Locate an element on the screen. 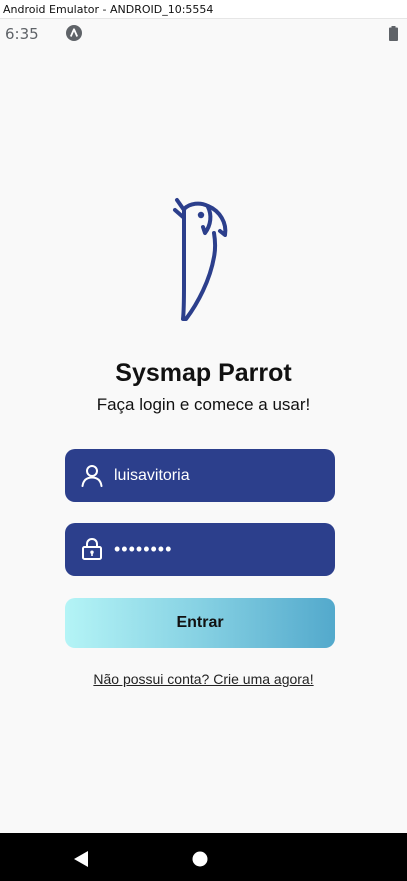  signup-link: Não possui conta? Crie uma agora! is located at coordinates (203, 679).